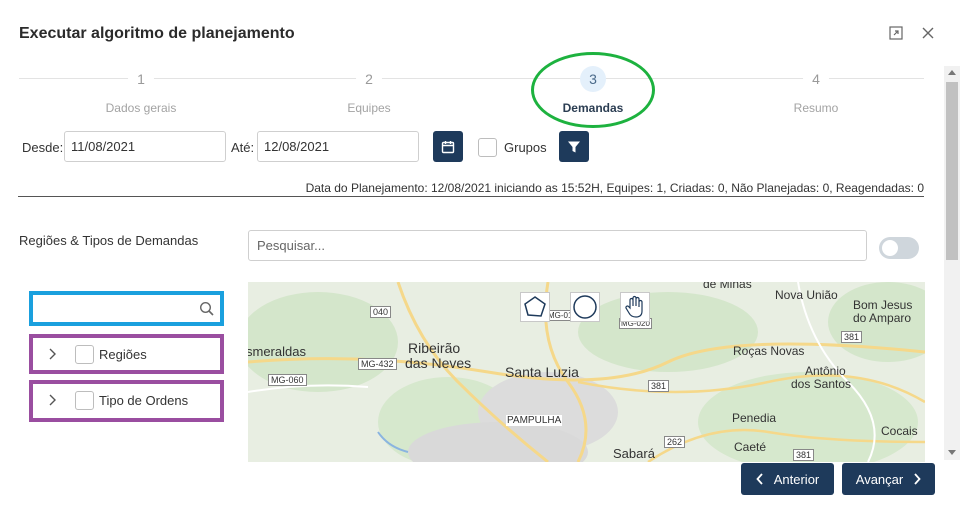 This screenshot has height=514, width=960. I want to click on previous-button: Anterior, so click(787, 479).